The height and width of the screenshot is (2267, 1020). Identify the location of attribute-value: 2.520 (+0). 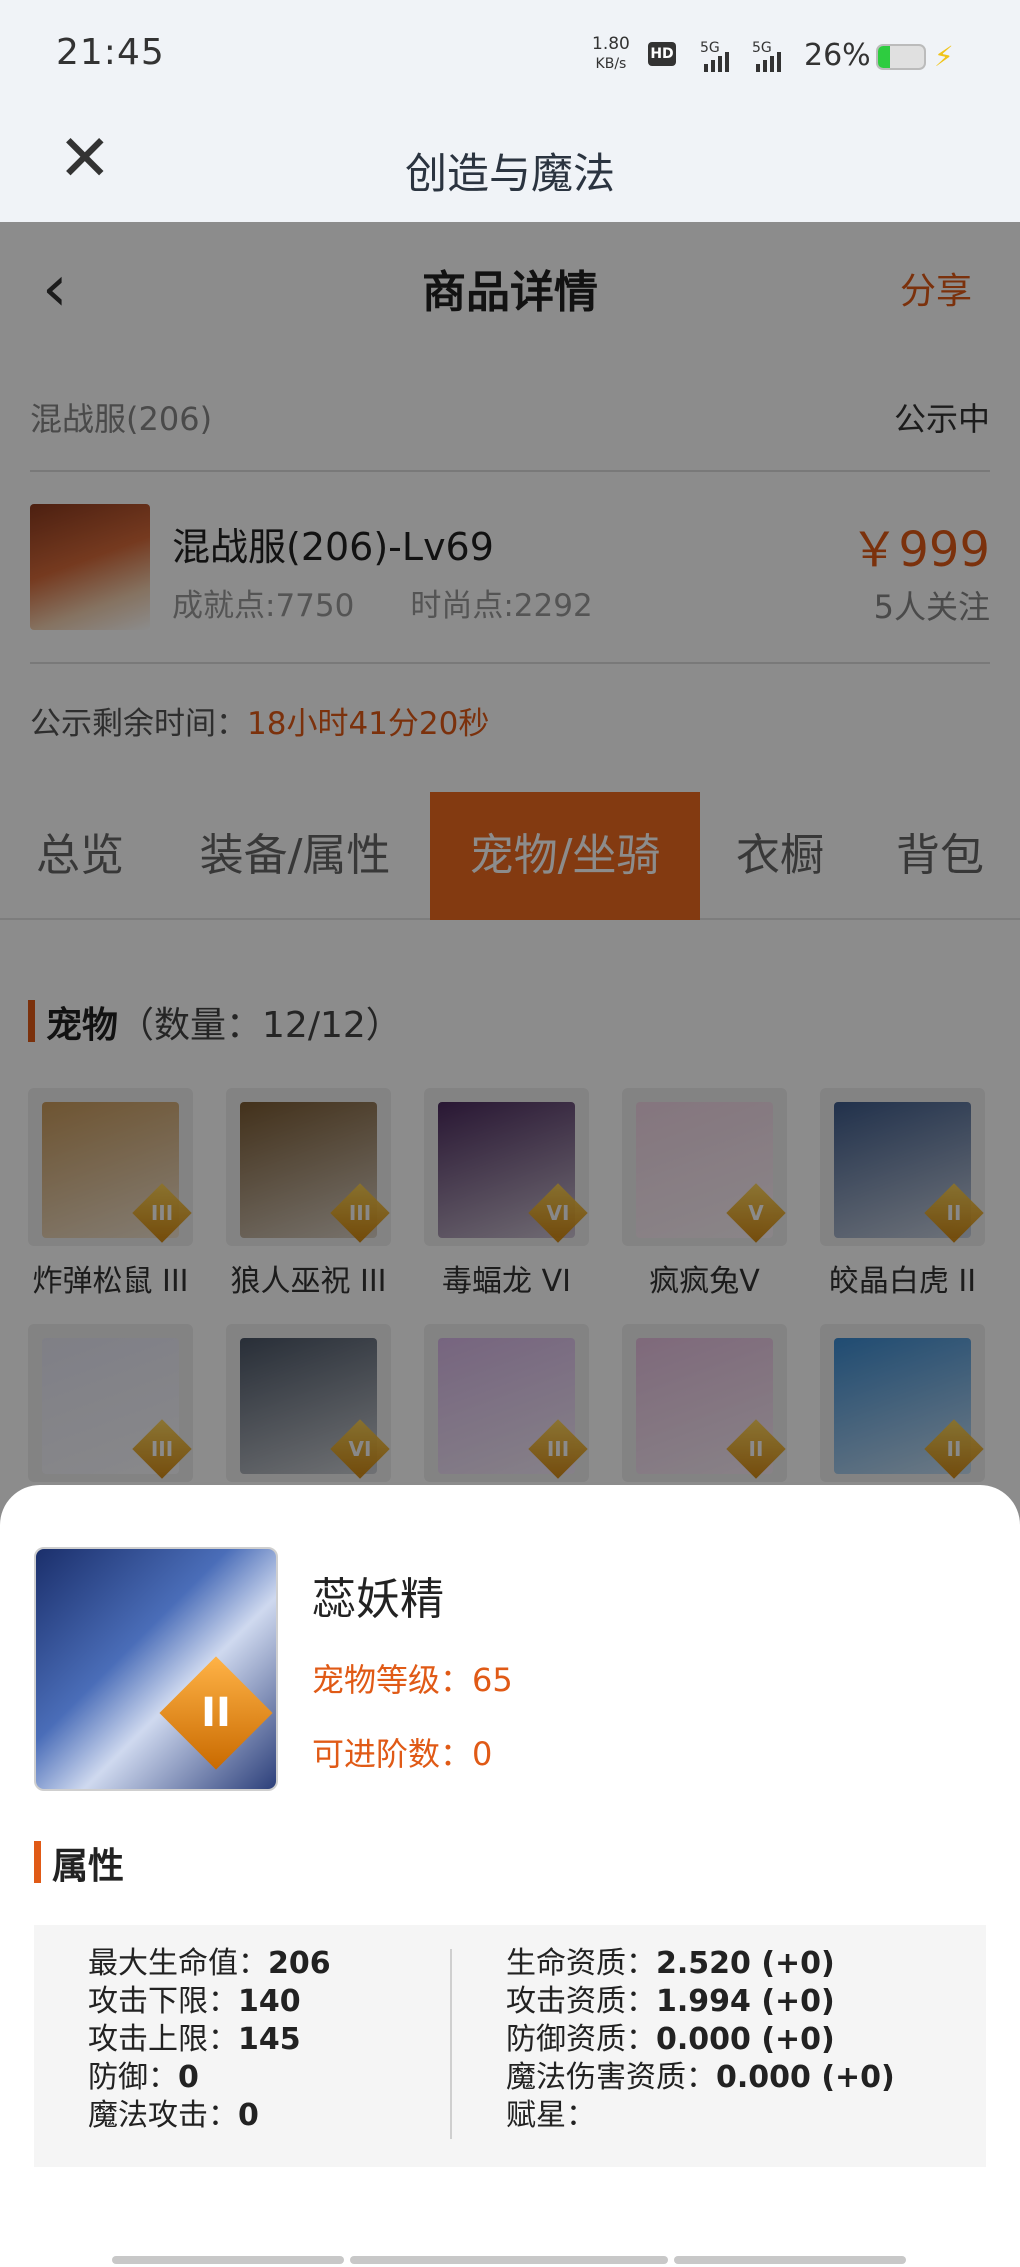
(745, 1963).